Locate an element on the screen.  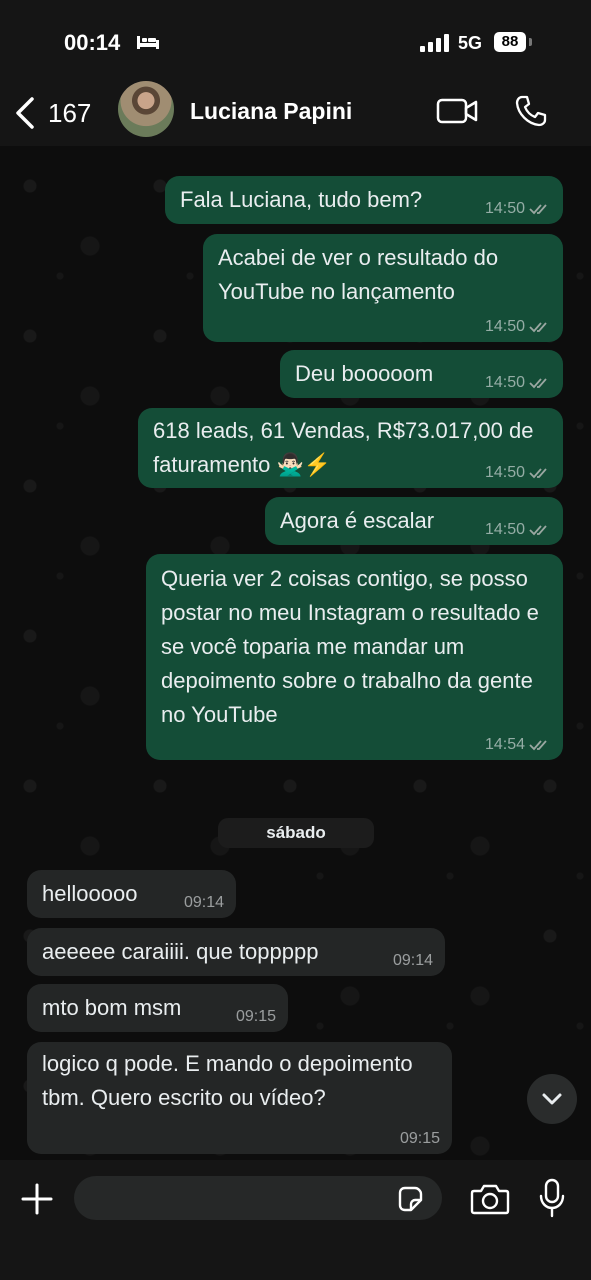
message-text: aeeeee caraiiii. que toppppp is located at coordinates (180, 951).